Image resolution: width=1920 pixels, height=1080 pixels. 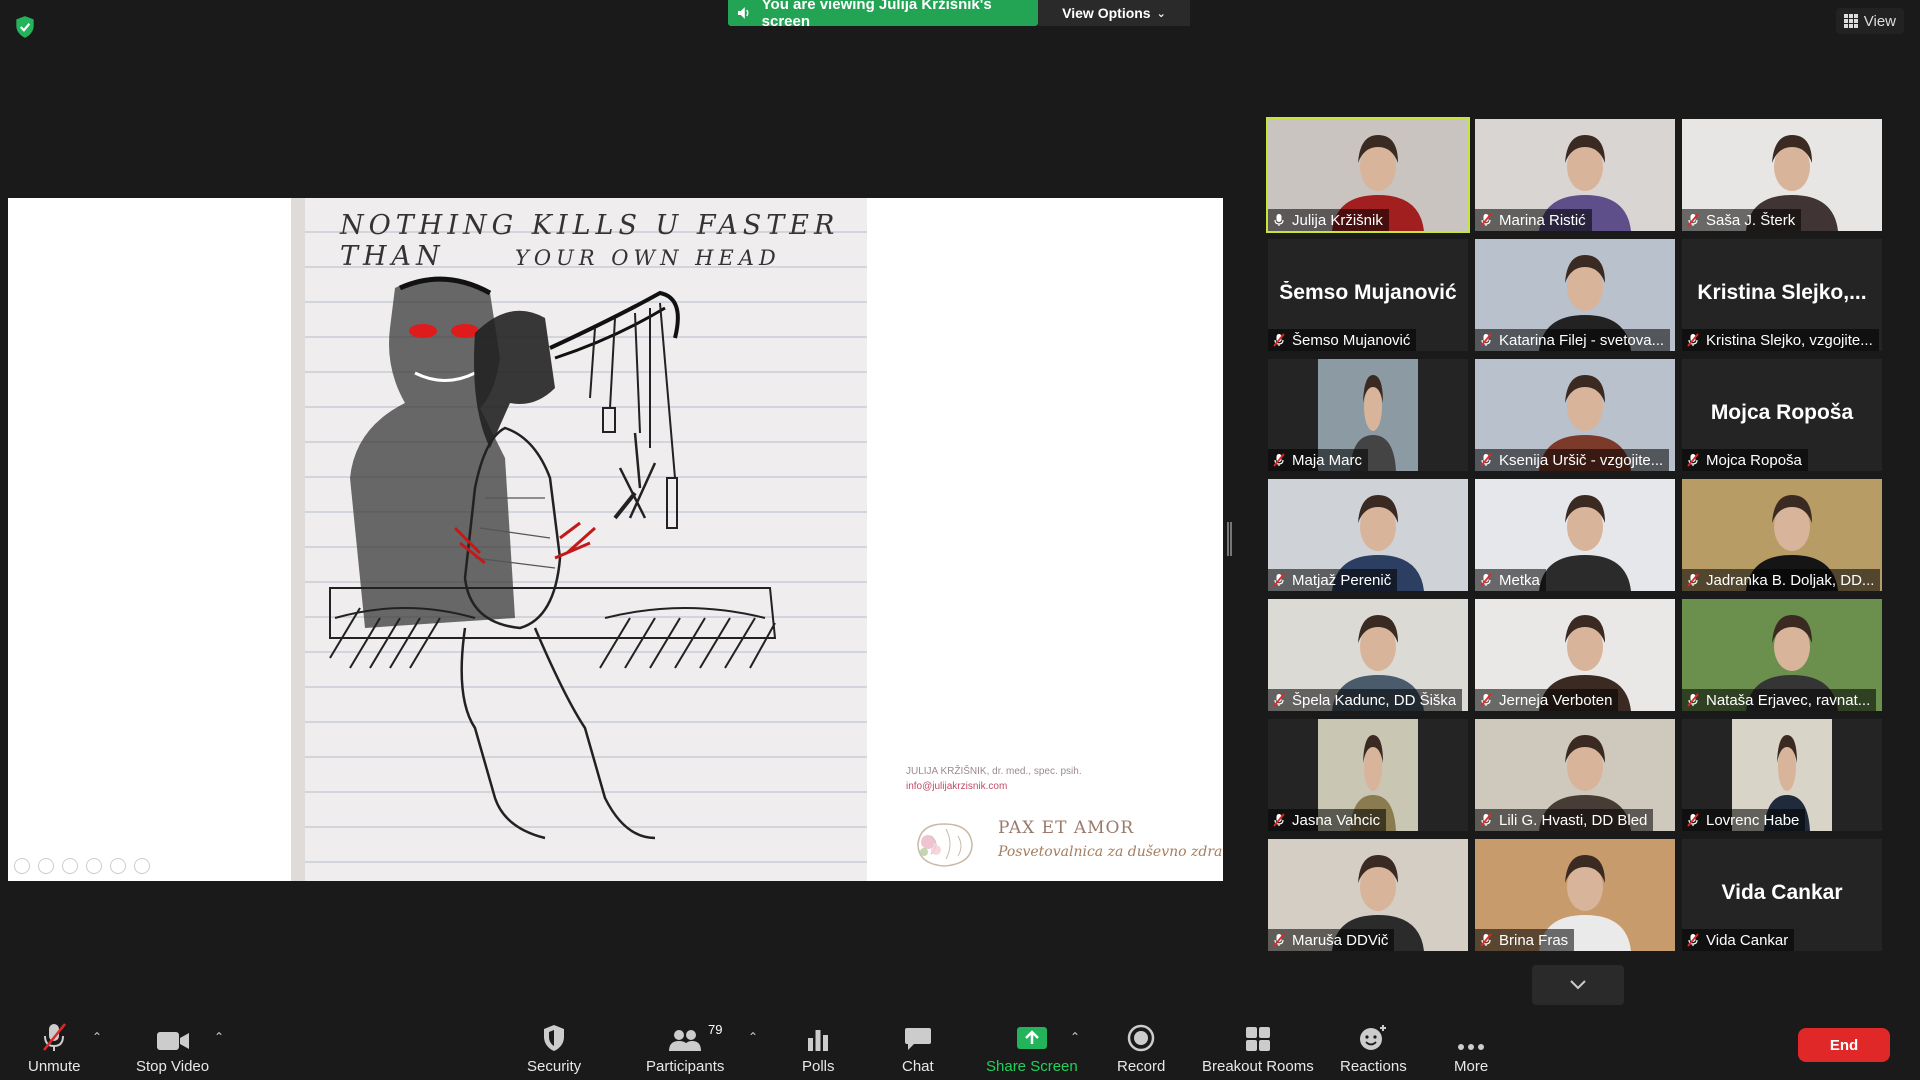 I want to click on participant-name: Maruša DDVič, so click(x=1340, y=940).